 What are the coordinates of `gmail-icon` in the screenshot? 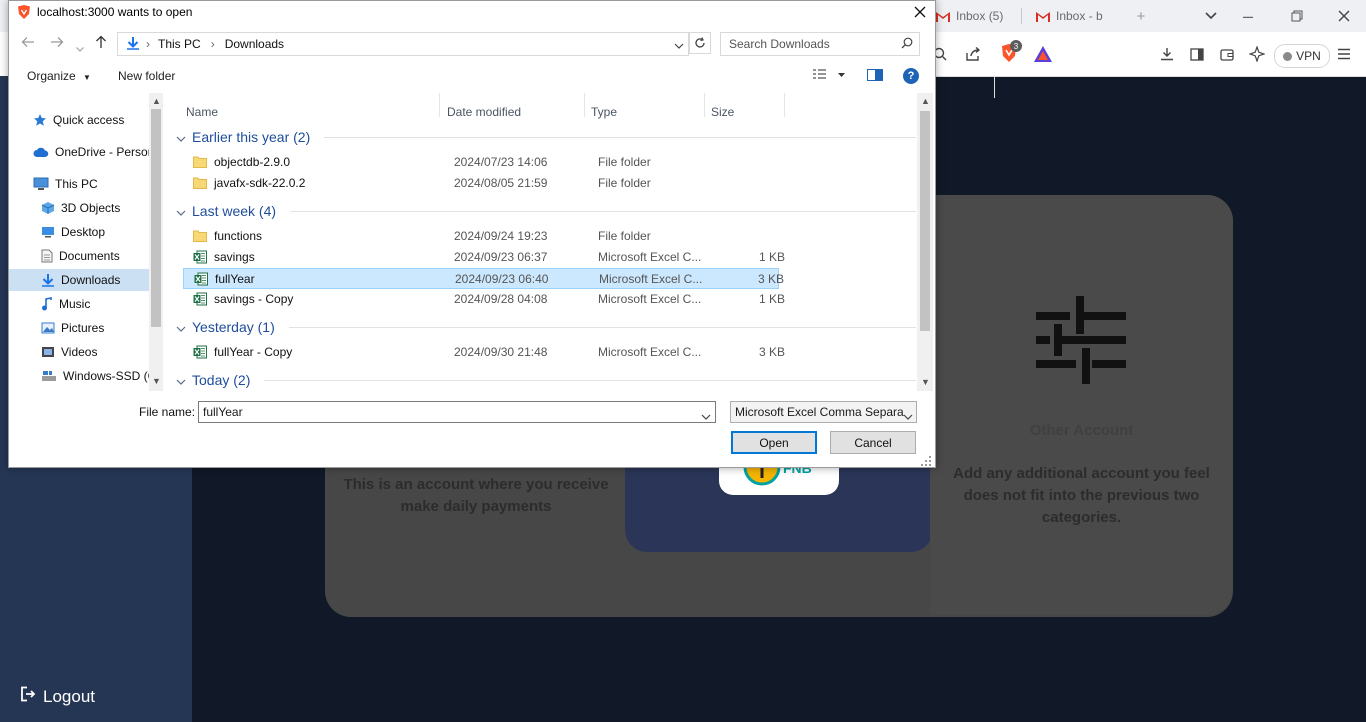 It's located at (943, 16).